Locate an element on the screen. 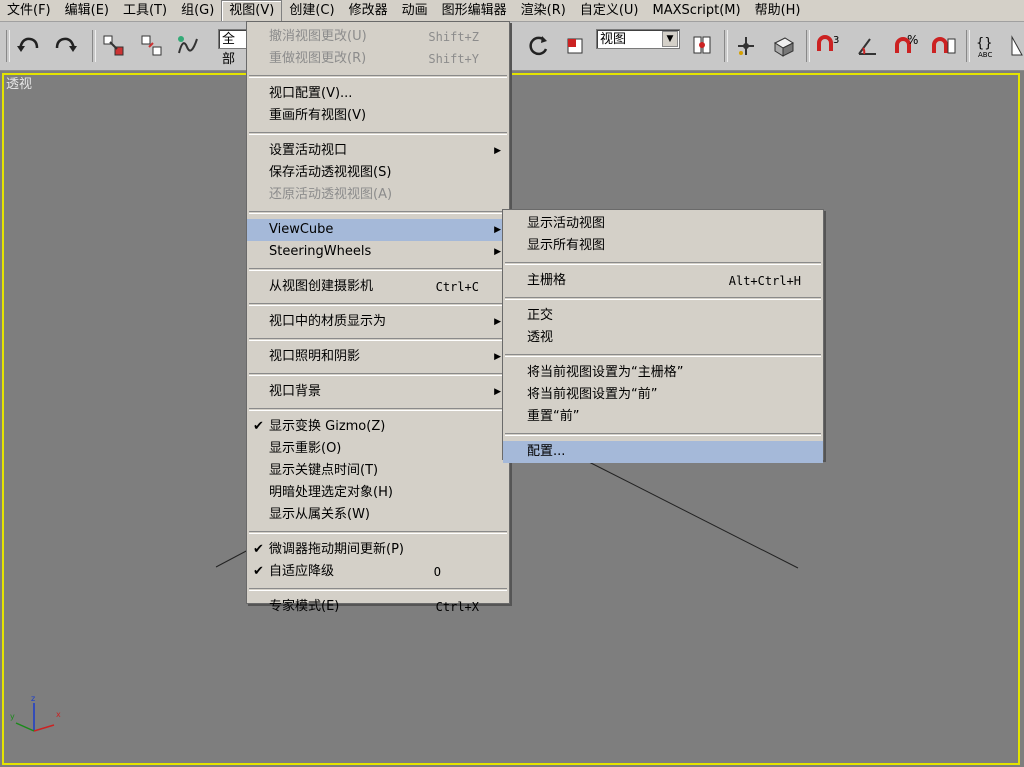 Image resolution: width=1024 pixels, height=767 pixels. redraw-all-views-item: 重画所有视图(V) is located at coordinates (378, 116).